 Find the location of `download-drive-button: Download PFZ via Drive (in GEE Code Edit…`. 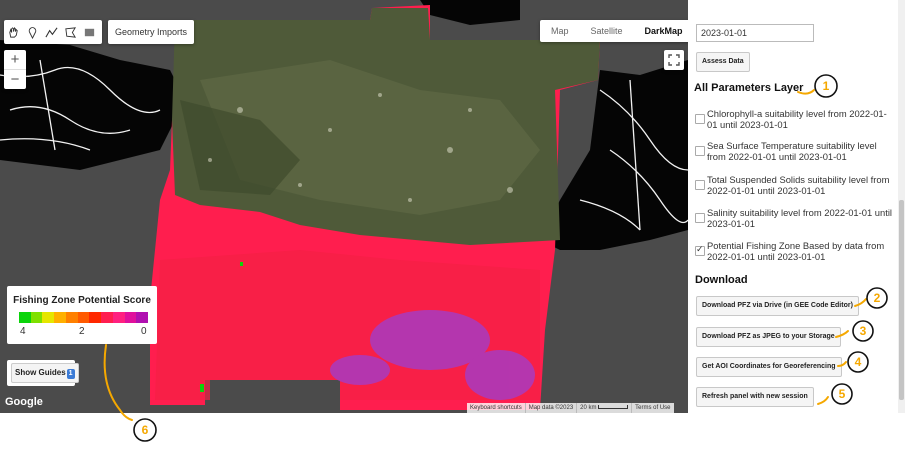

download-drive-button: Download PFZ via Drive (in GEE Code Edit… is located at coordinates (777, 306).